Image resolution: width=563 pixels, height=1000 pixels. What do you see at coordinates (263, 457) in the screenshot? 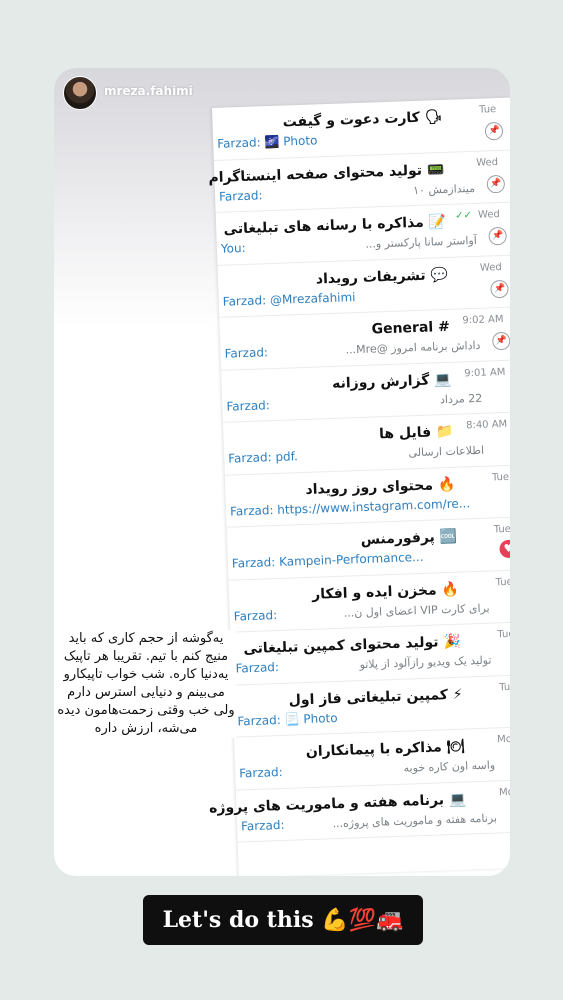
I see `chat-sender: Farzad: pdf.` at bounding box center [263, 457].